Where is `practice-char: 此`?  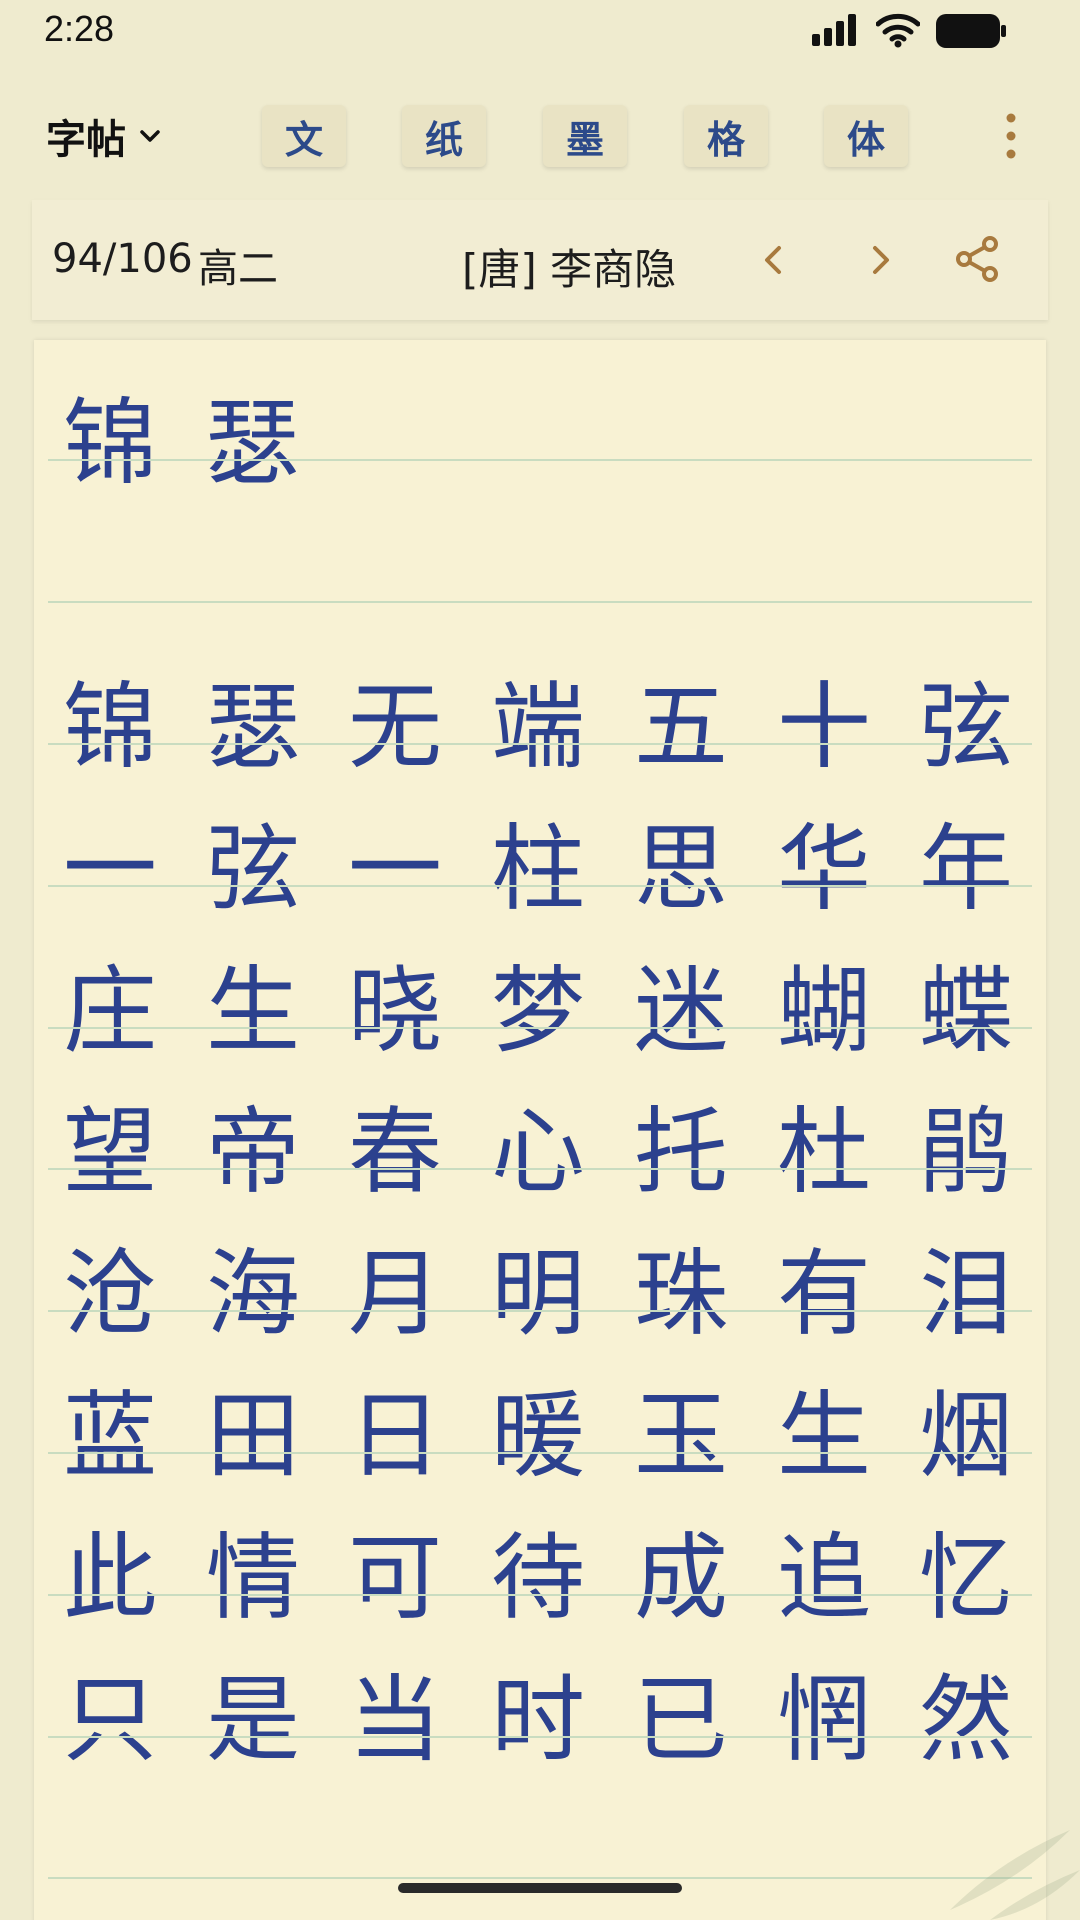
practice-char: 此 is located at coordinates (109, 1578).